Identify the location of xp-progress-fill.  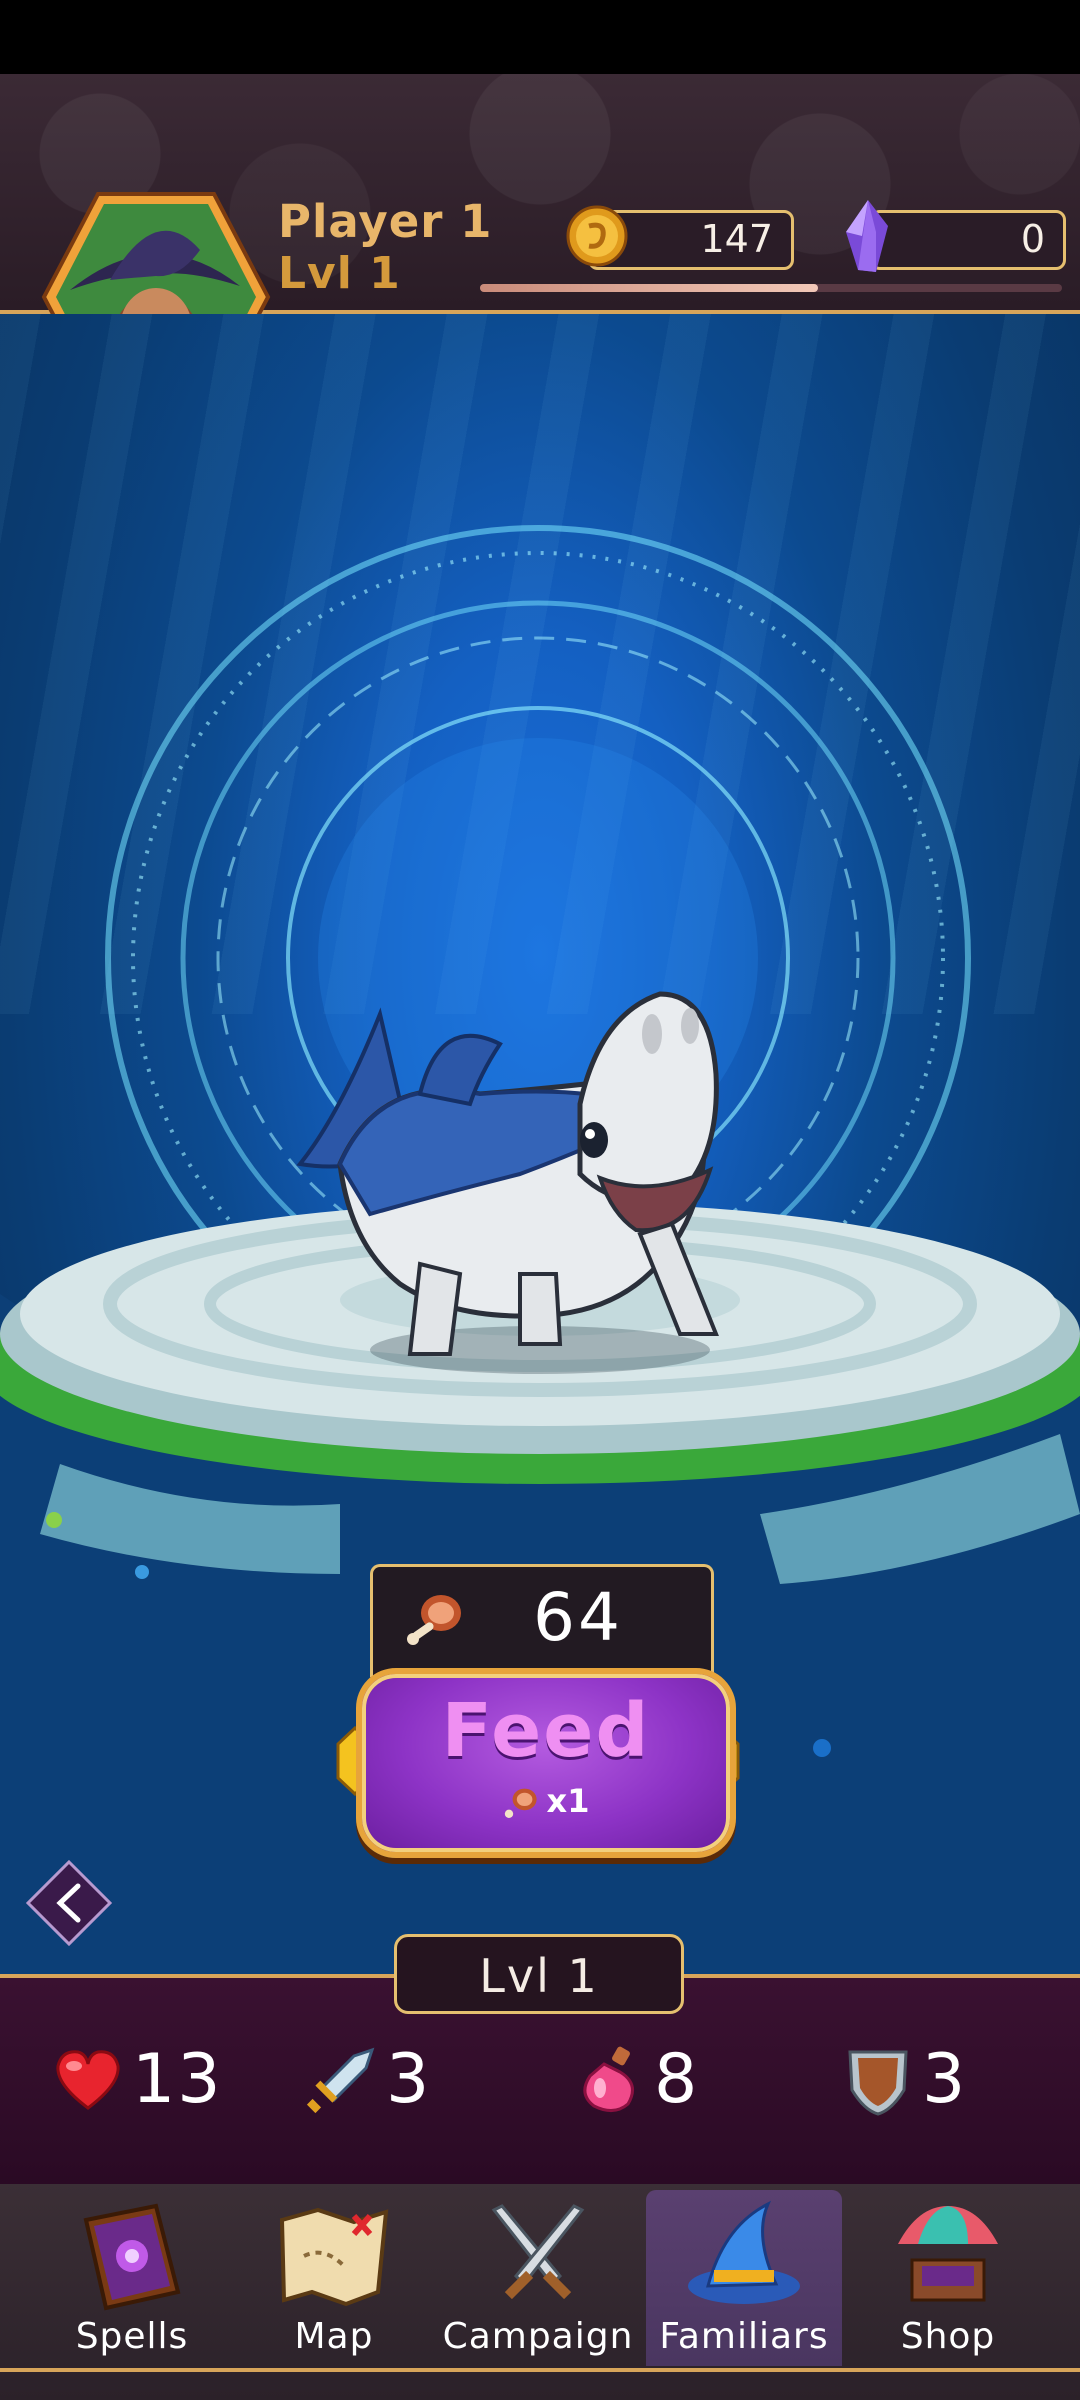
(649, 288).